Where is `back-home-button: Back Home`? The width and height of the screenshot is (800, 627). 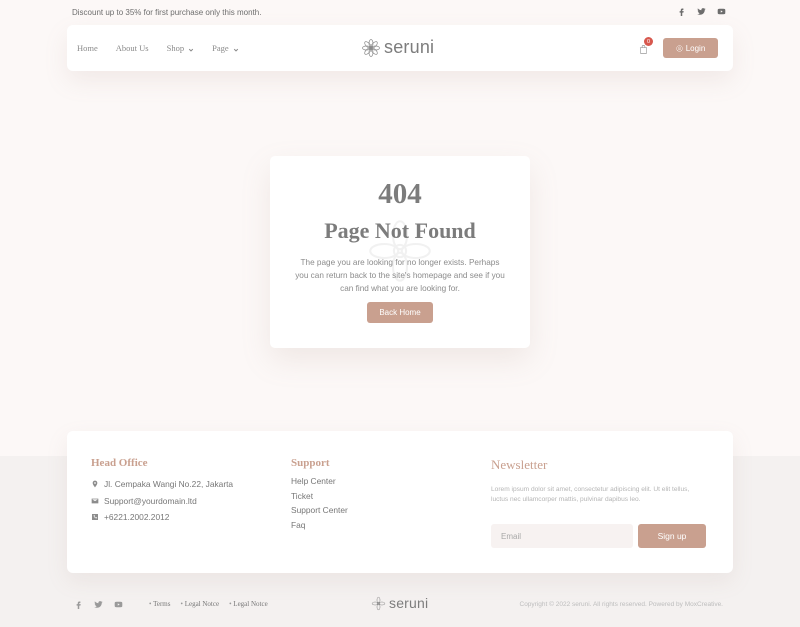
back-home-button: Back Home is located at coordinates (400, 312).